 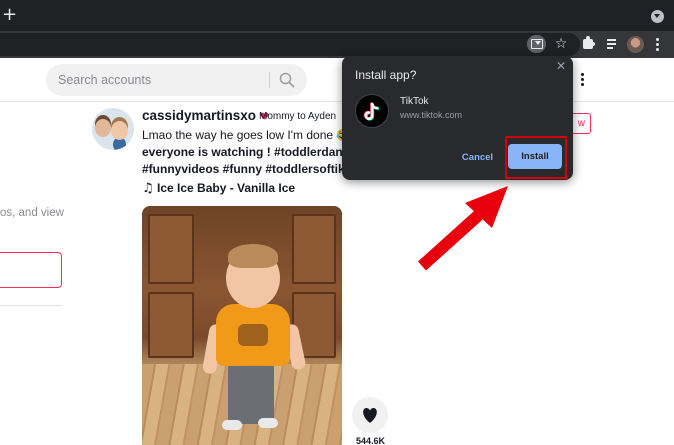 I want to click on tiktok-logo-icon, so click(x=372, y=111).